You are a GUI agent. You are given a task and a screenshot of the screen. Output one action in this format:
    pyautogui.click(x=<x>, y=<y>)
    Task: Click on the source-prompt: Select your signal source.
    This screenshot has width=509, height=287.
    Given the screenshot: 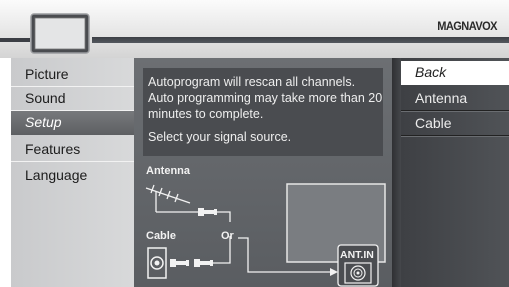 What is the action you would take?
    pyautogui.click(x=220, y=137)
    